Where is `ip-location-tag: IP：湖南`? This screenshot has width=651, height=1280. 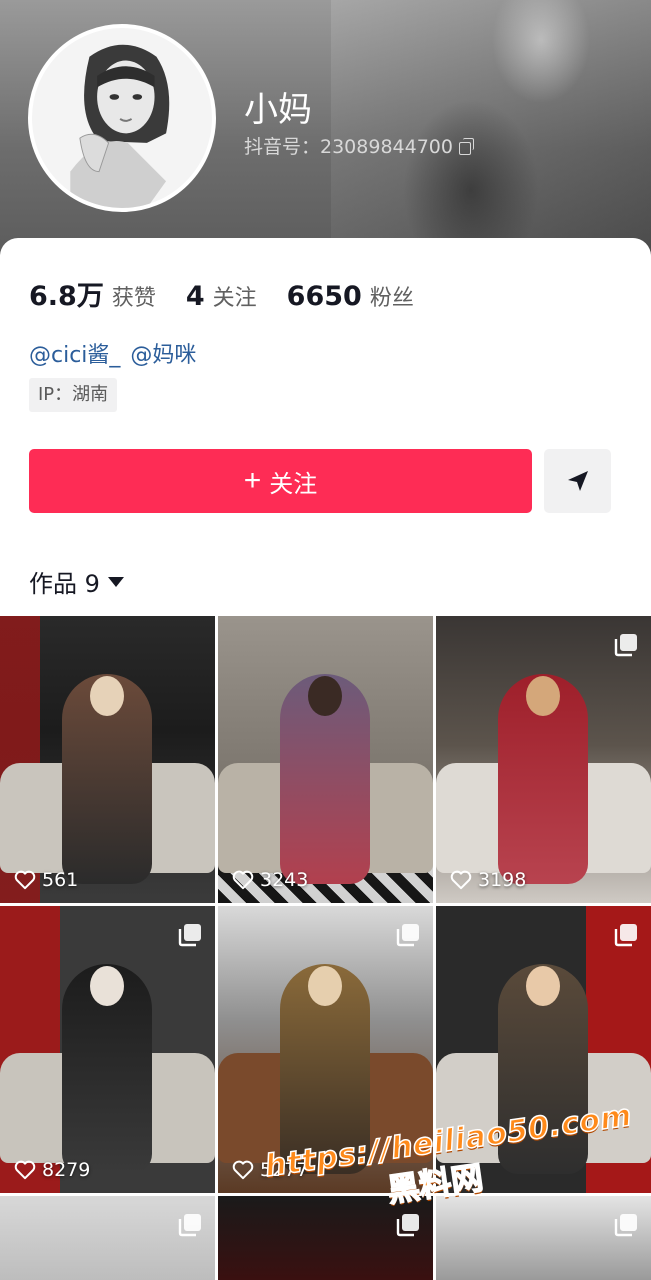 ip-location-tag: IP：湖南 is located at coordinates (73, 395).